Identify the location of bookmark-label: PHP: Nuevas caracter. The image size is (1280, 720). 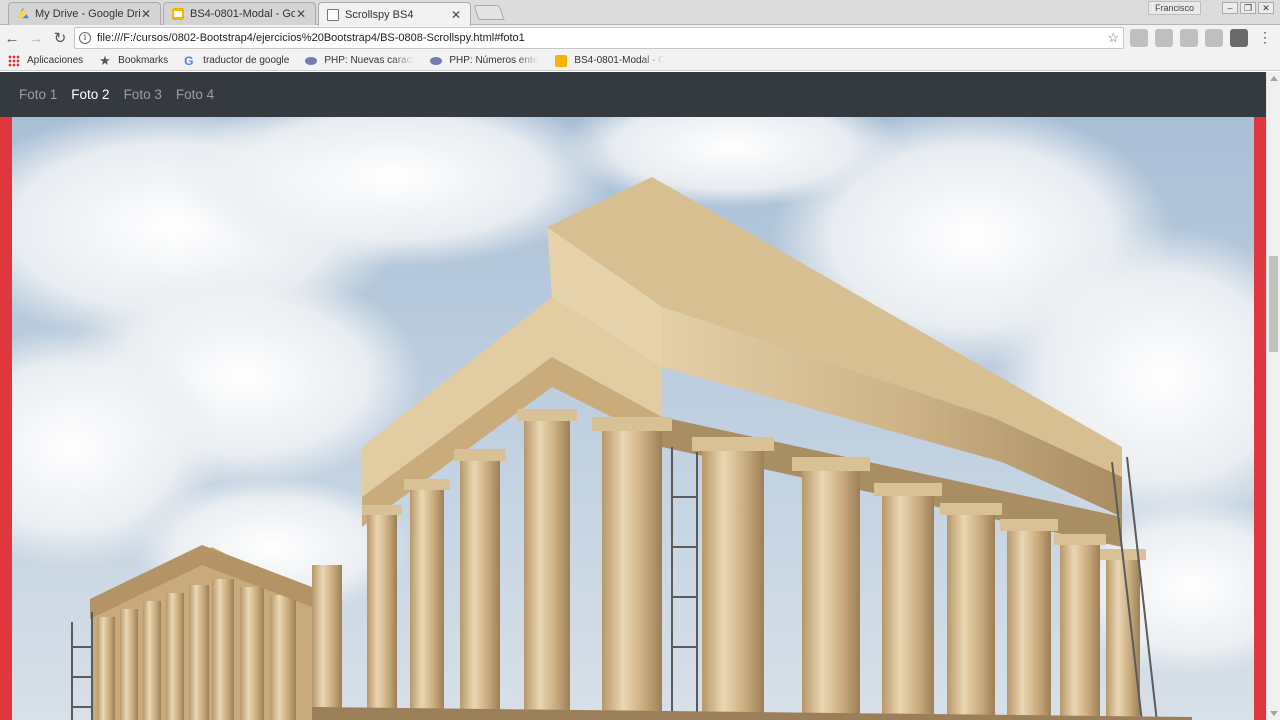
(369, 60).